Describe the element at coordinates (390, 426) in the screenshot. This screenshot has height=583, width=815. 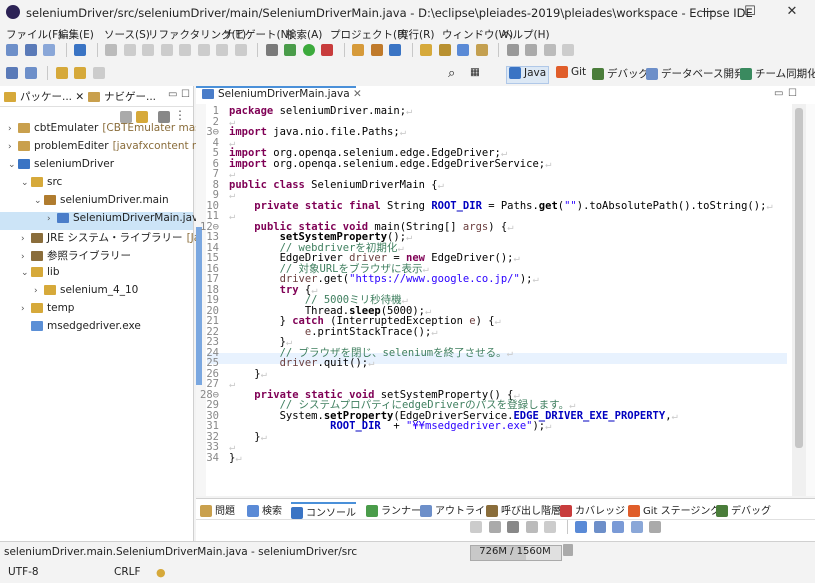
I see `code-line: ROOT_DIR + "¥¥msedgedriver.exe");↵` at that location.